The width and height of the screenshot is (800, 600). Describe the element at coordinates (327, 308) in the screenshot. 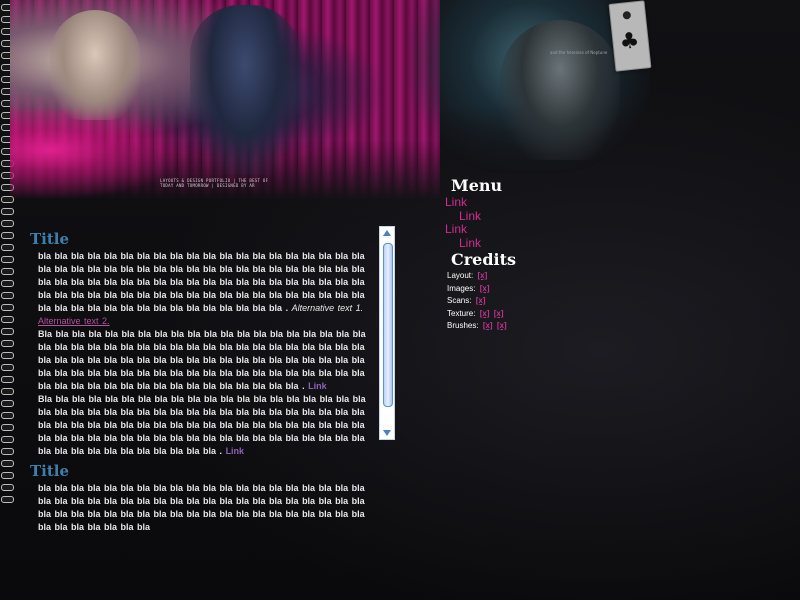

I see `alternative-text-1: Alternative text 1.` at that location.